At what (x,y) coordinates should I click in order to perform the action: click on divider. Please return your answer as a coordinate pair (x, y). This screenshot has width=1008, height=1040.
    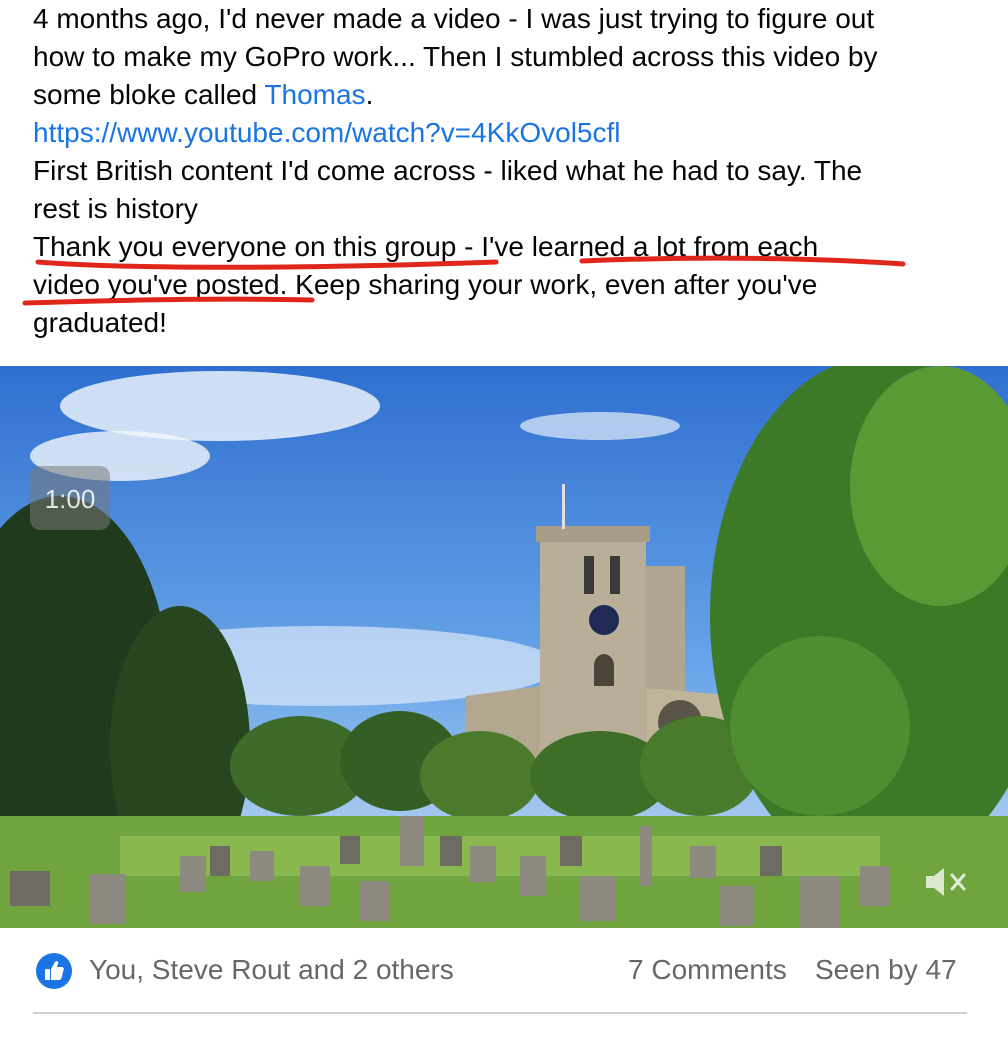
    Looking at the image, I should click on (500, 1013).